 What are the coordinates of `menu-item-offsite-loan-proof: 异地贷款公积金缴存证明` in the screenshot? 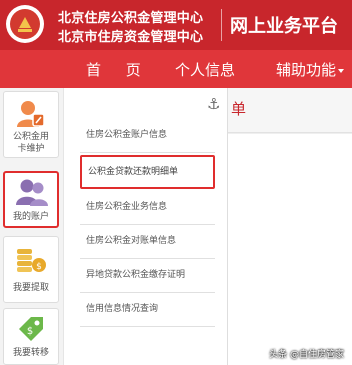 It's located at (147, 275).